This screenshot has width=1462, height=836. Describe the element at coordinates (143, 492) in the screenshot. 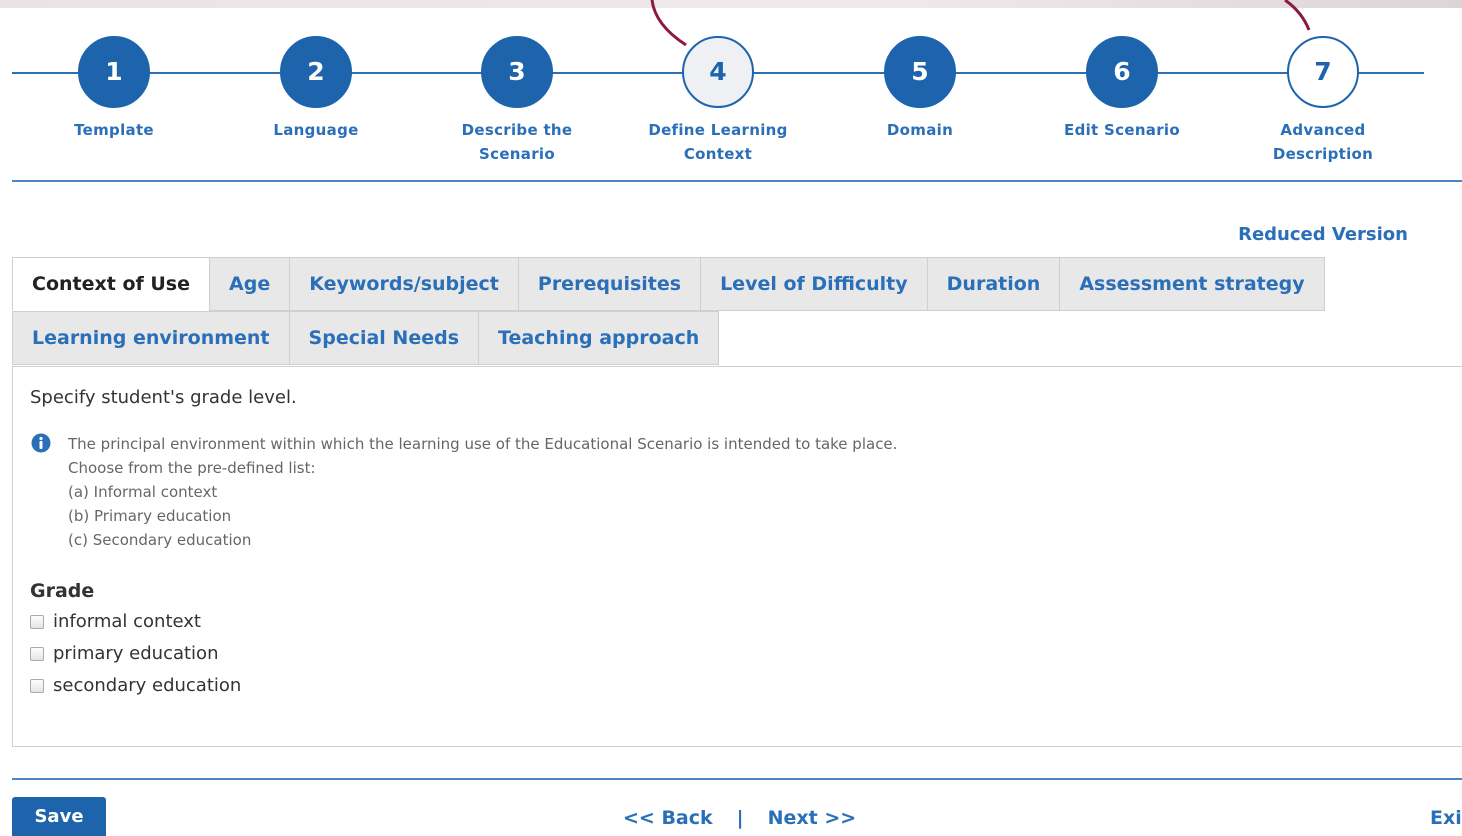

I see `help-line: (a) Informal context` at that location.